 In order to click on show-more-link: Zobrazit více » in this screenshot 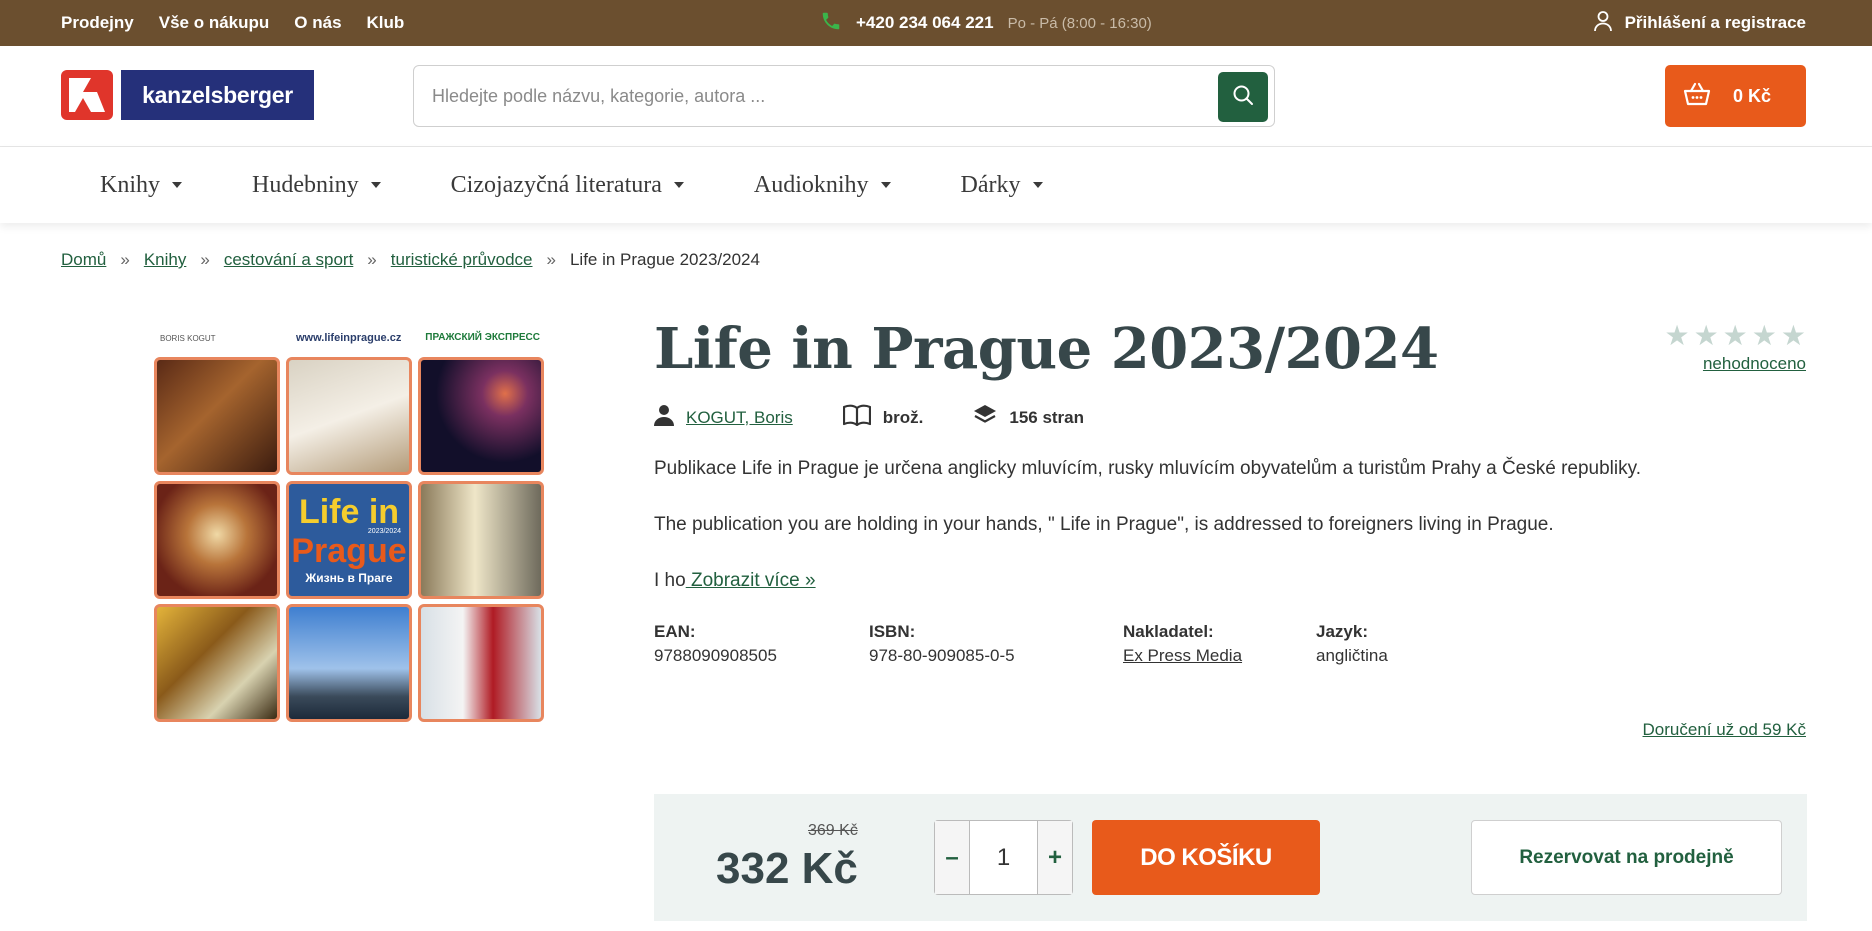, I will do `click(751, 580)`.